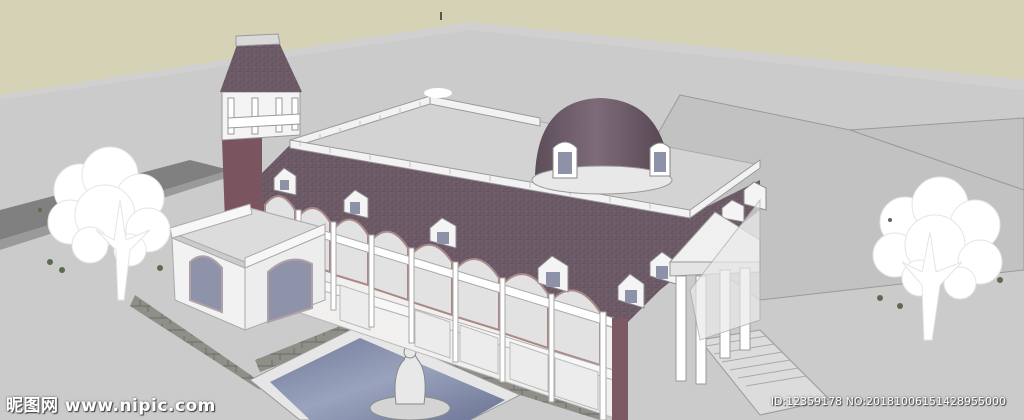 This screenshot has height=420, width=1024. What do you see at coordinates (888, 401) in the screenshot?
I see `watermark-id: ID:12359178 NO:20181006151428955000` at bounding box center [888, 401].